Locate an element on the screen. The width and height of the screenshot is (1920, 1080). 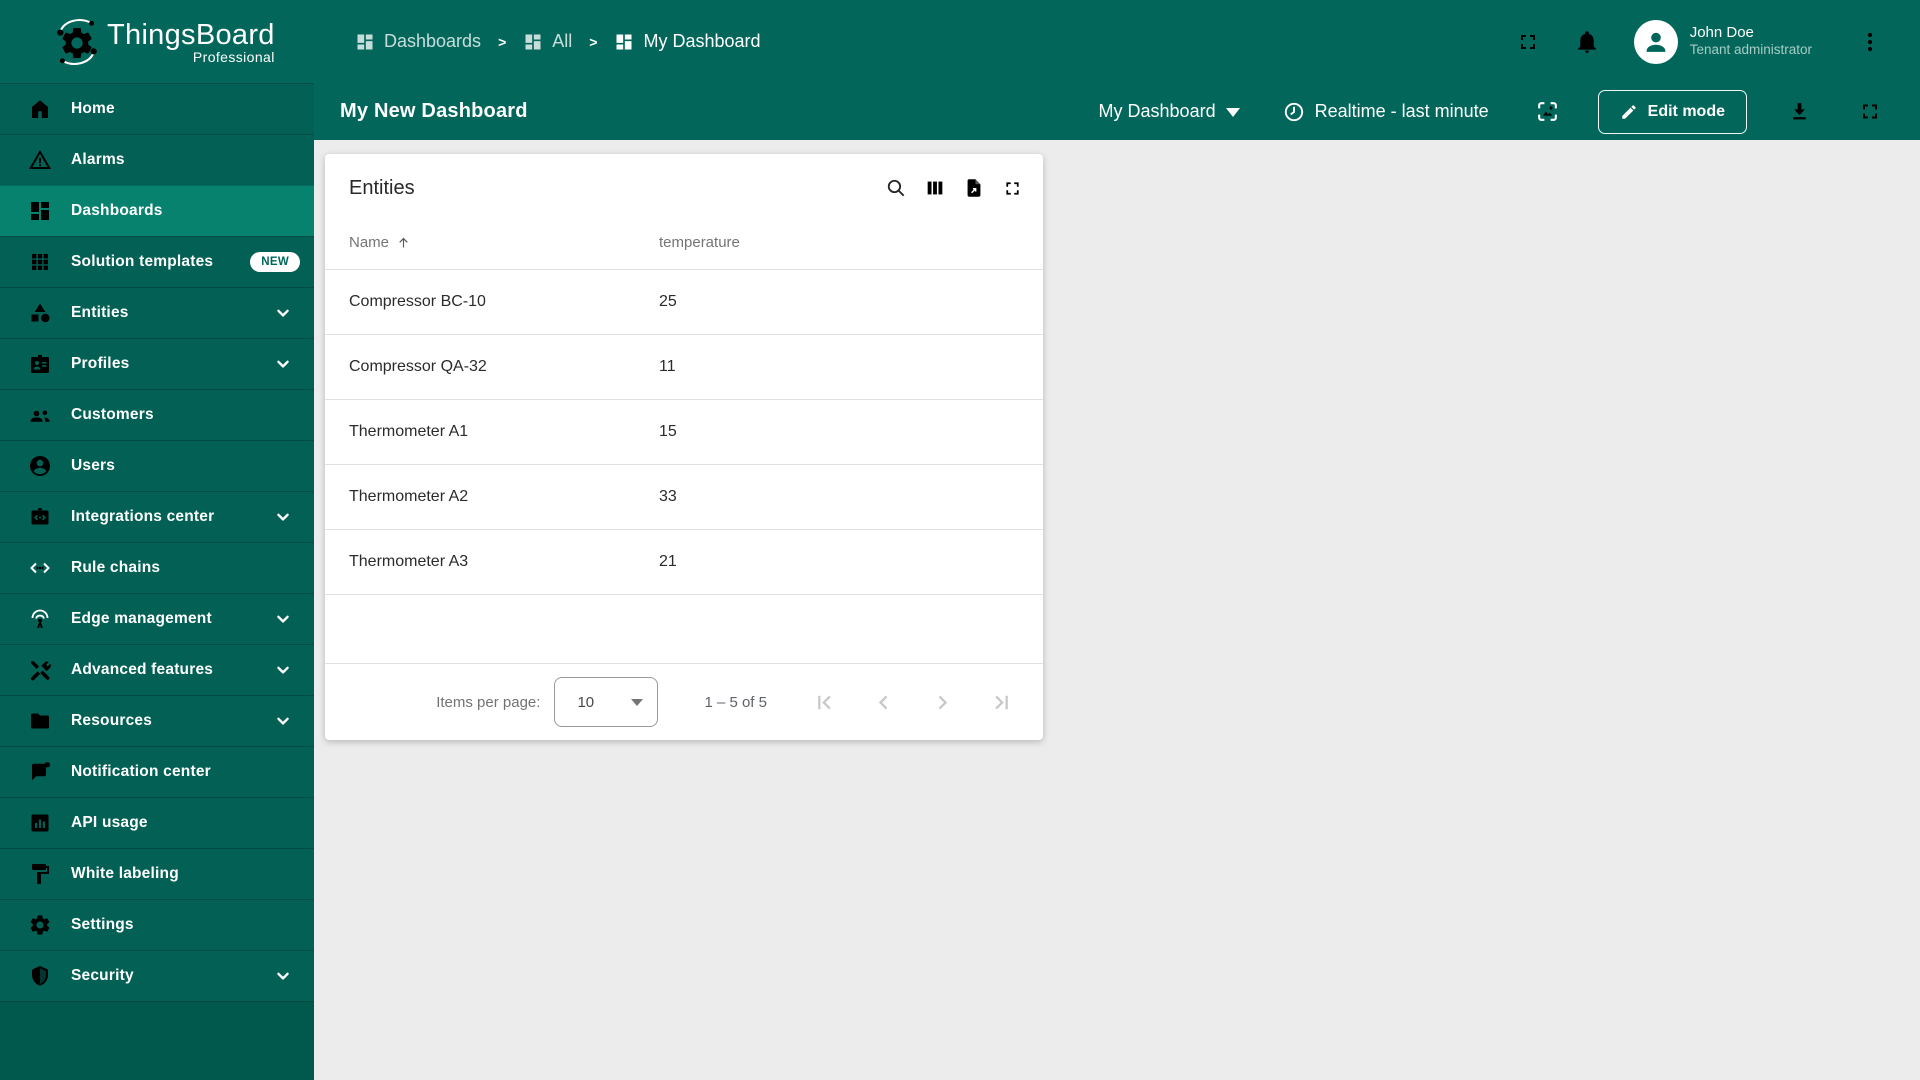
thingsboard-logo-icon is located at coordinates (77, 42).